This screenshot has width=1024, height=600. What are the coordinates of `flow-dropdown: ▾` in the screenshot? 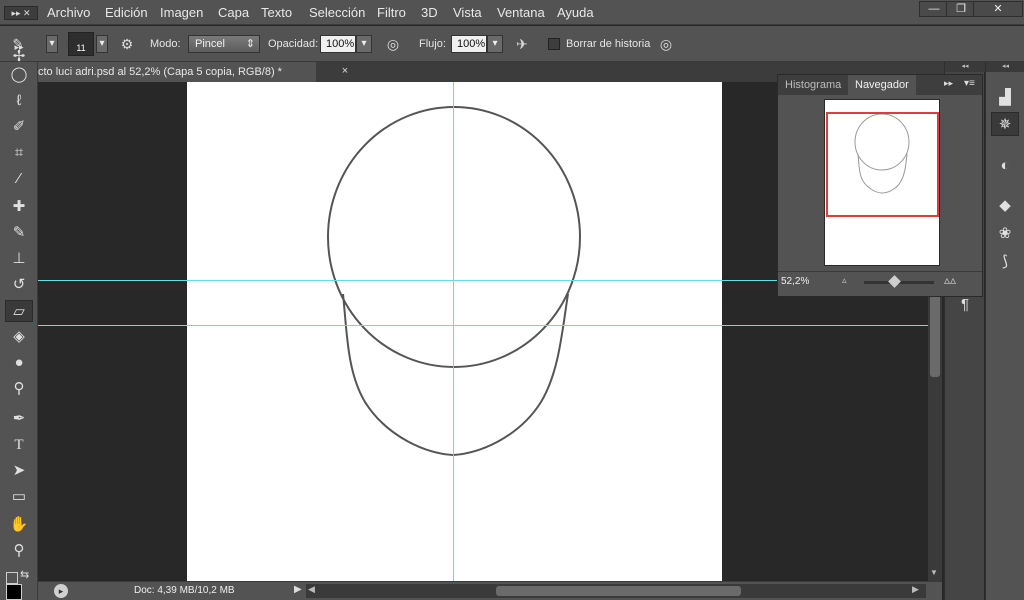 It's located at (495, 44).